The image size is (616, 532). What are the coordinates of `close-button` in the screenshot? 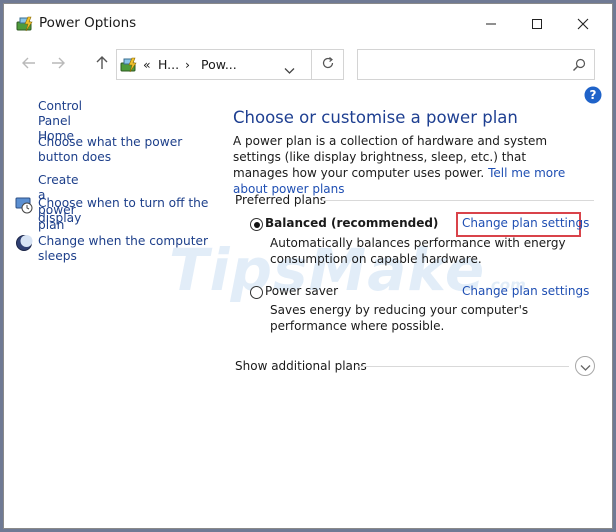 It's located at (583, 24).